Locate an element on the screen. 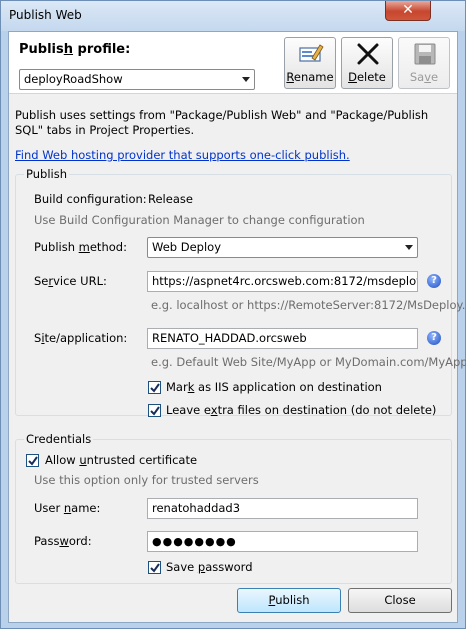 This screenshot has width=466, height=629. mark-iis-application-label: Mark as IIS application on destination is located at coordinates (274, 387).